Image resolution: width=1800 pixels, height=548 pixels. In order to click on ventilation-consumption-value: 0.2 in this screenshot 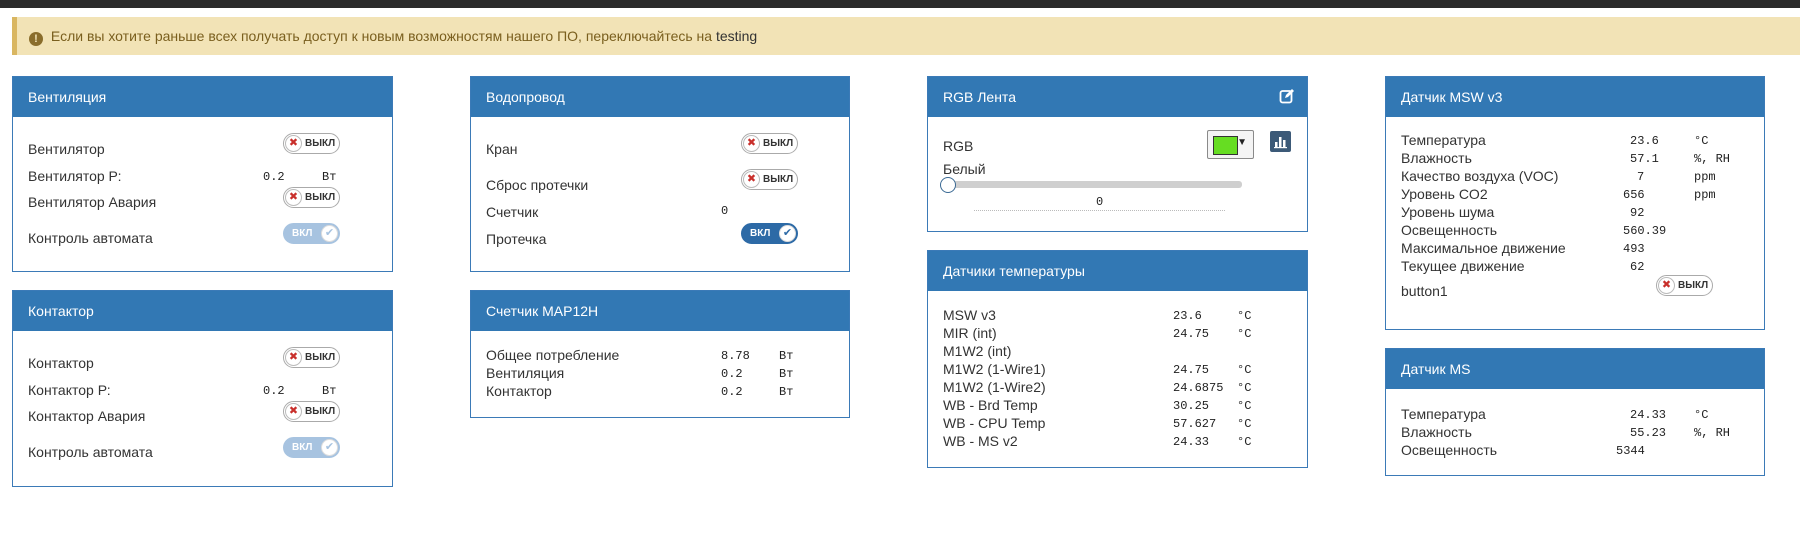, I will do `click(732, 374)`.